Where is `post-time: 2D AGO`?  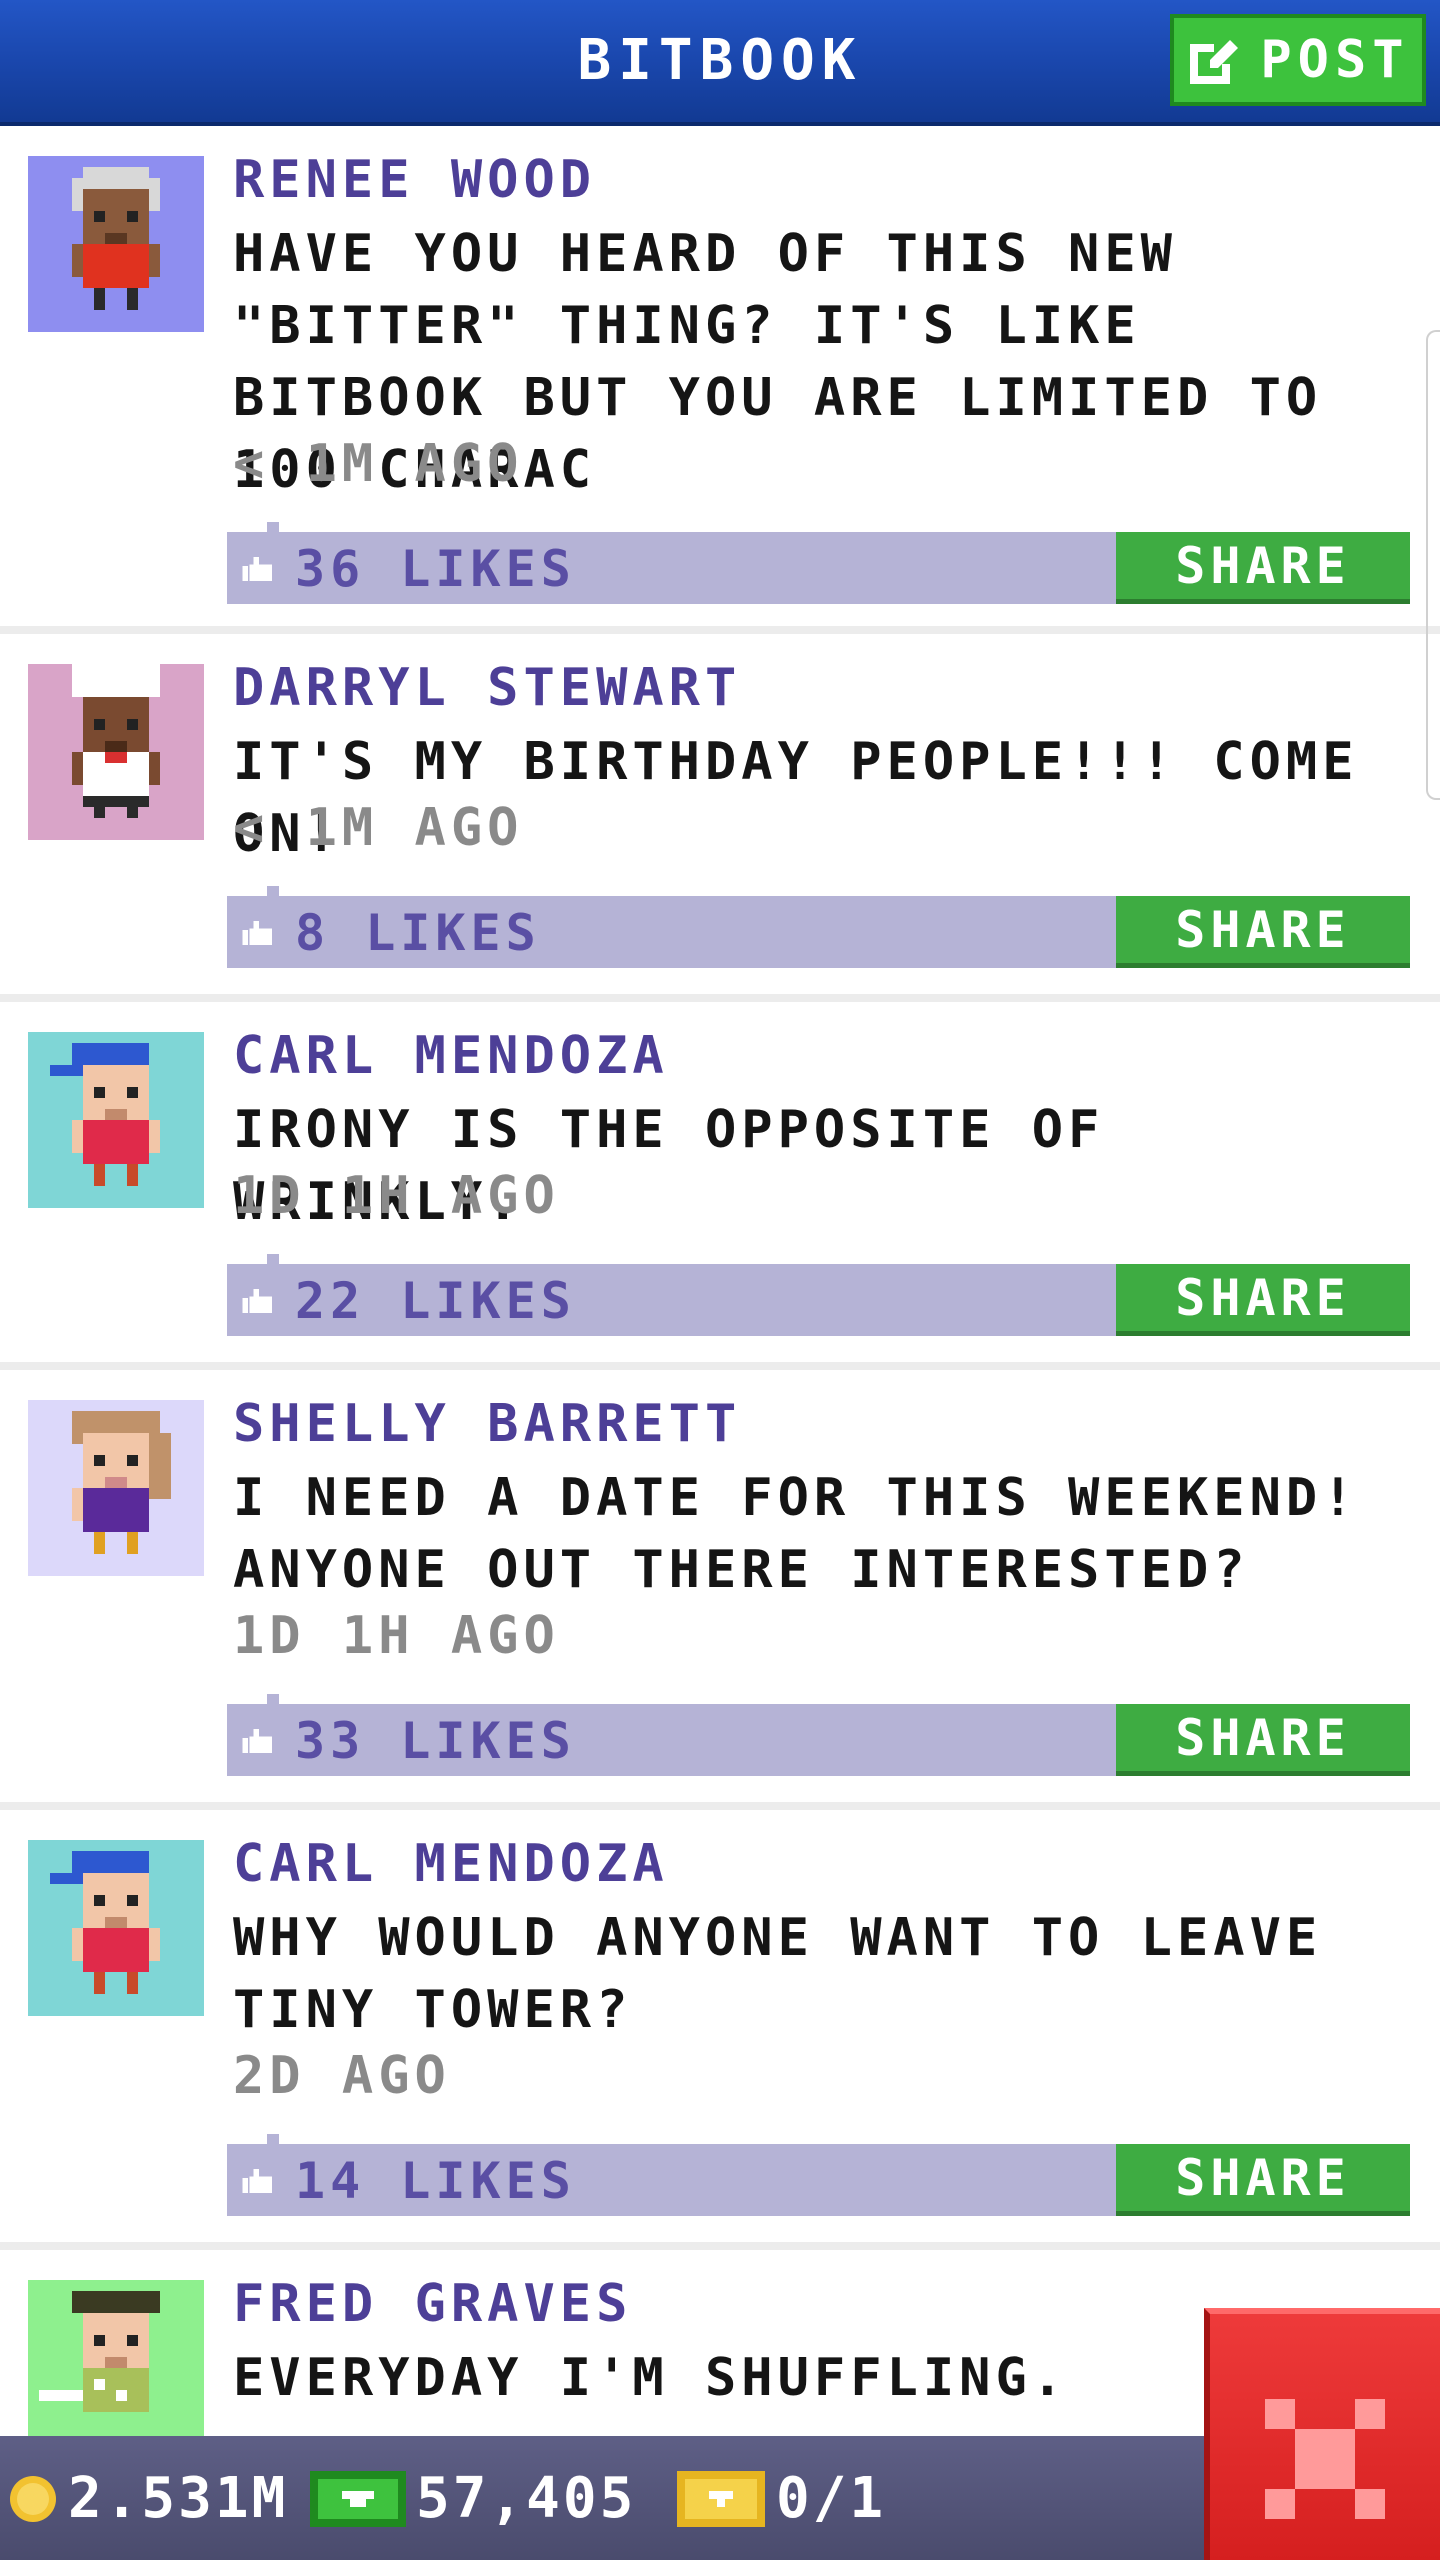
post-time: 2D AGO is located at coordinates (342, 2076).